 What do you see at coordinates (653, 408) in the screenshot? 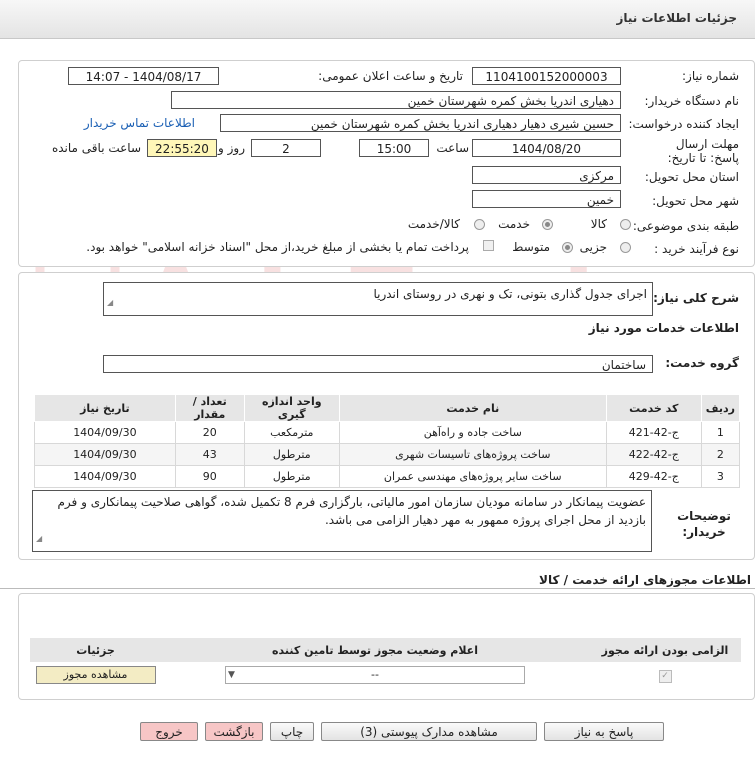
I see `col-code: کد خدمت` at bounding box center [653, 408].